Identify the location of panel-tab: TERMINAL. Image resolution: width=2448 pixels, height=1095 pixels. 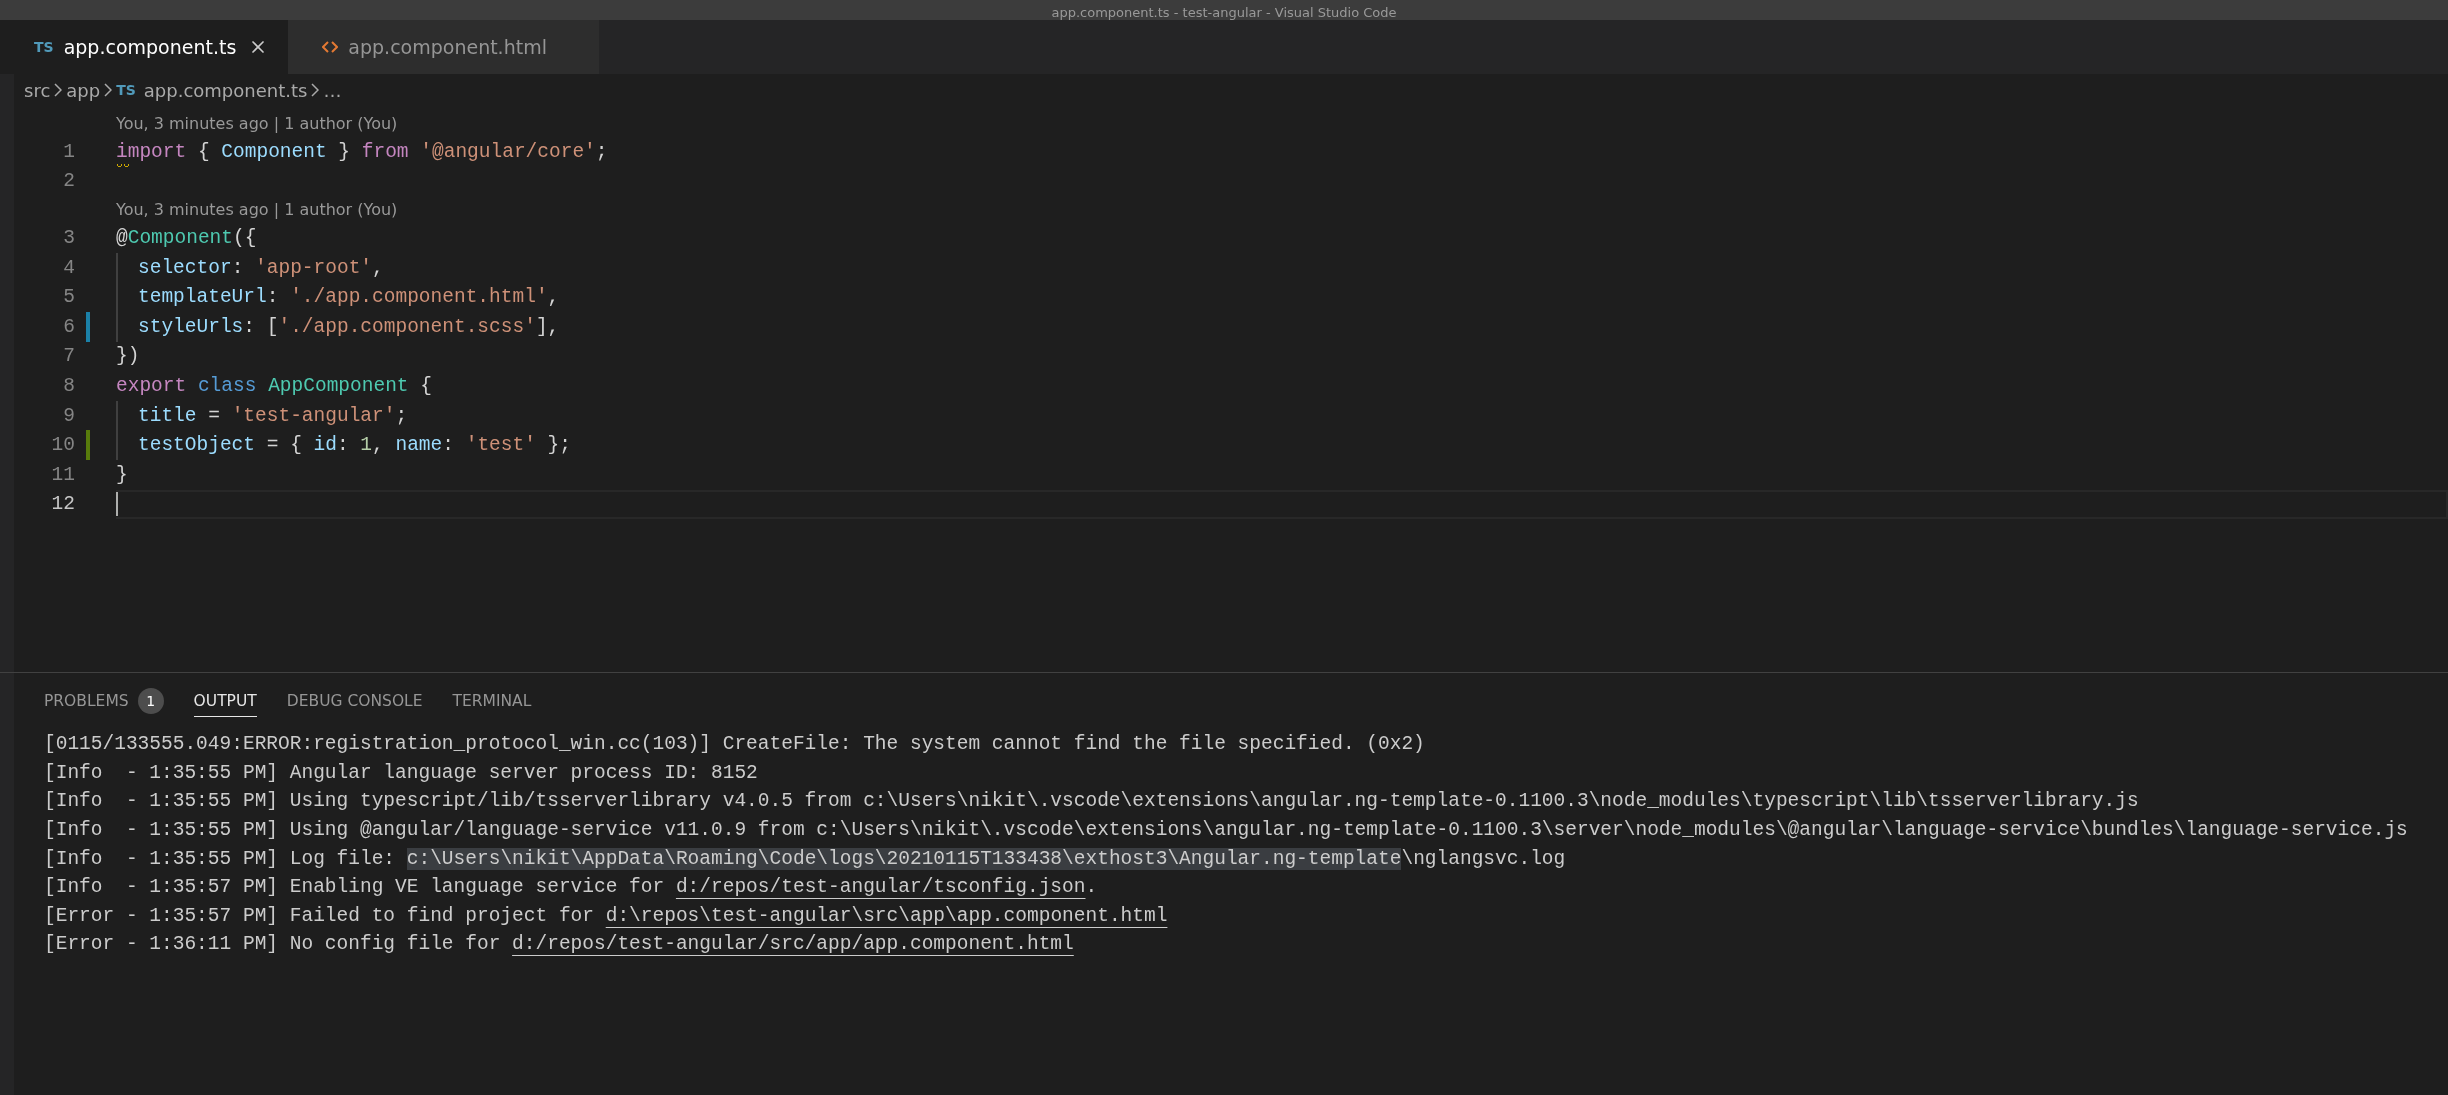
(492, 701).